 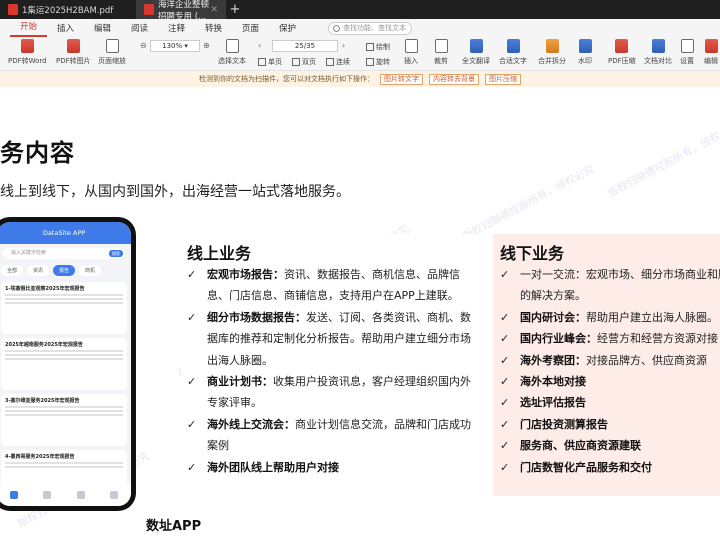 What do you see at coordinates (102, 28) in the screenshot?
I see `menu-edit: 编辑` at bounding box center [102, 28].